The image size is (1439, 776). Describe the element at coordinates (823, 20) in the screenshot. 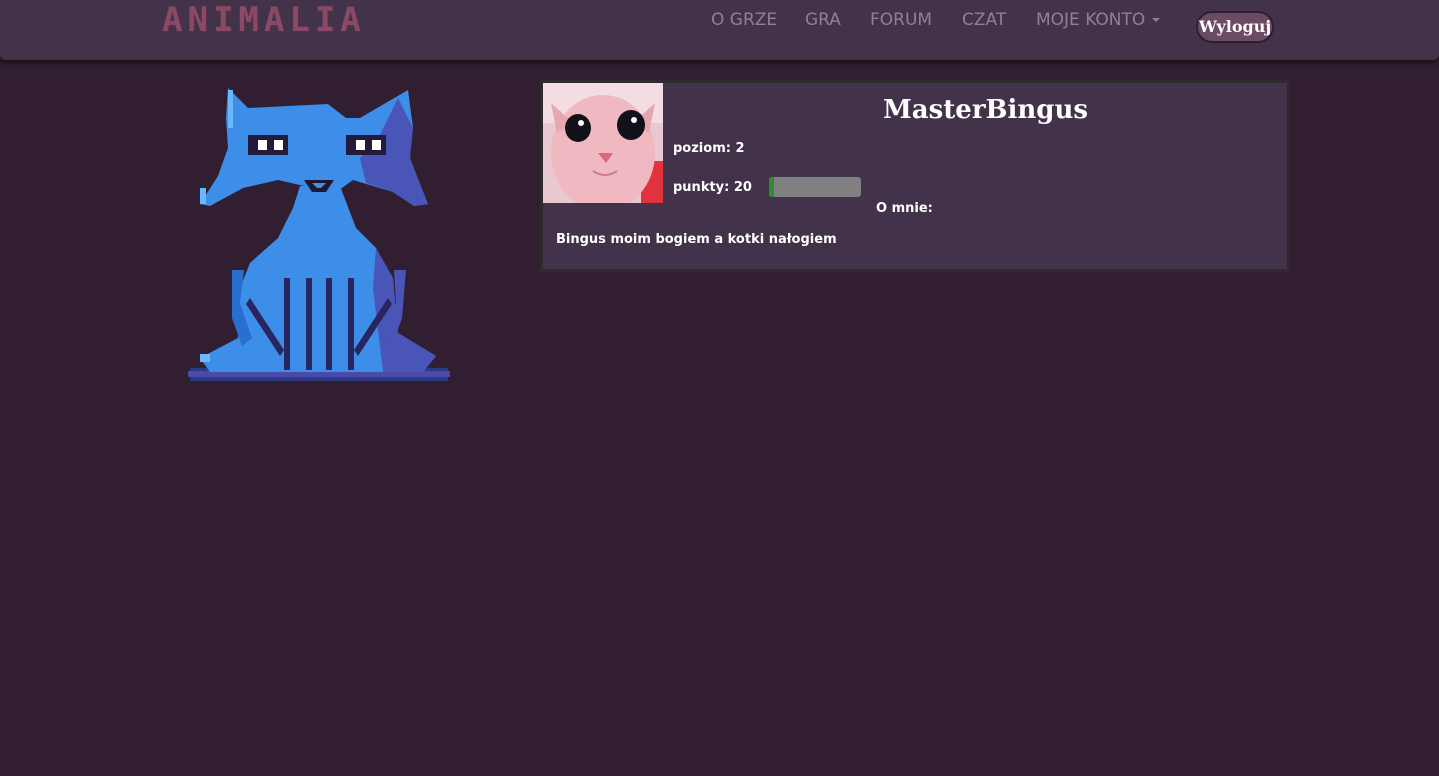

I see `nav-link-gra: GRA` at that location.